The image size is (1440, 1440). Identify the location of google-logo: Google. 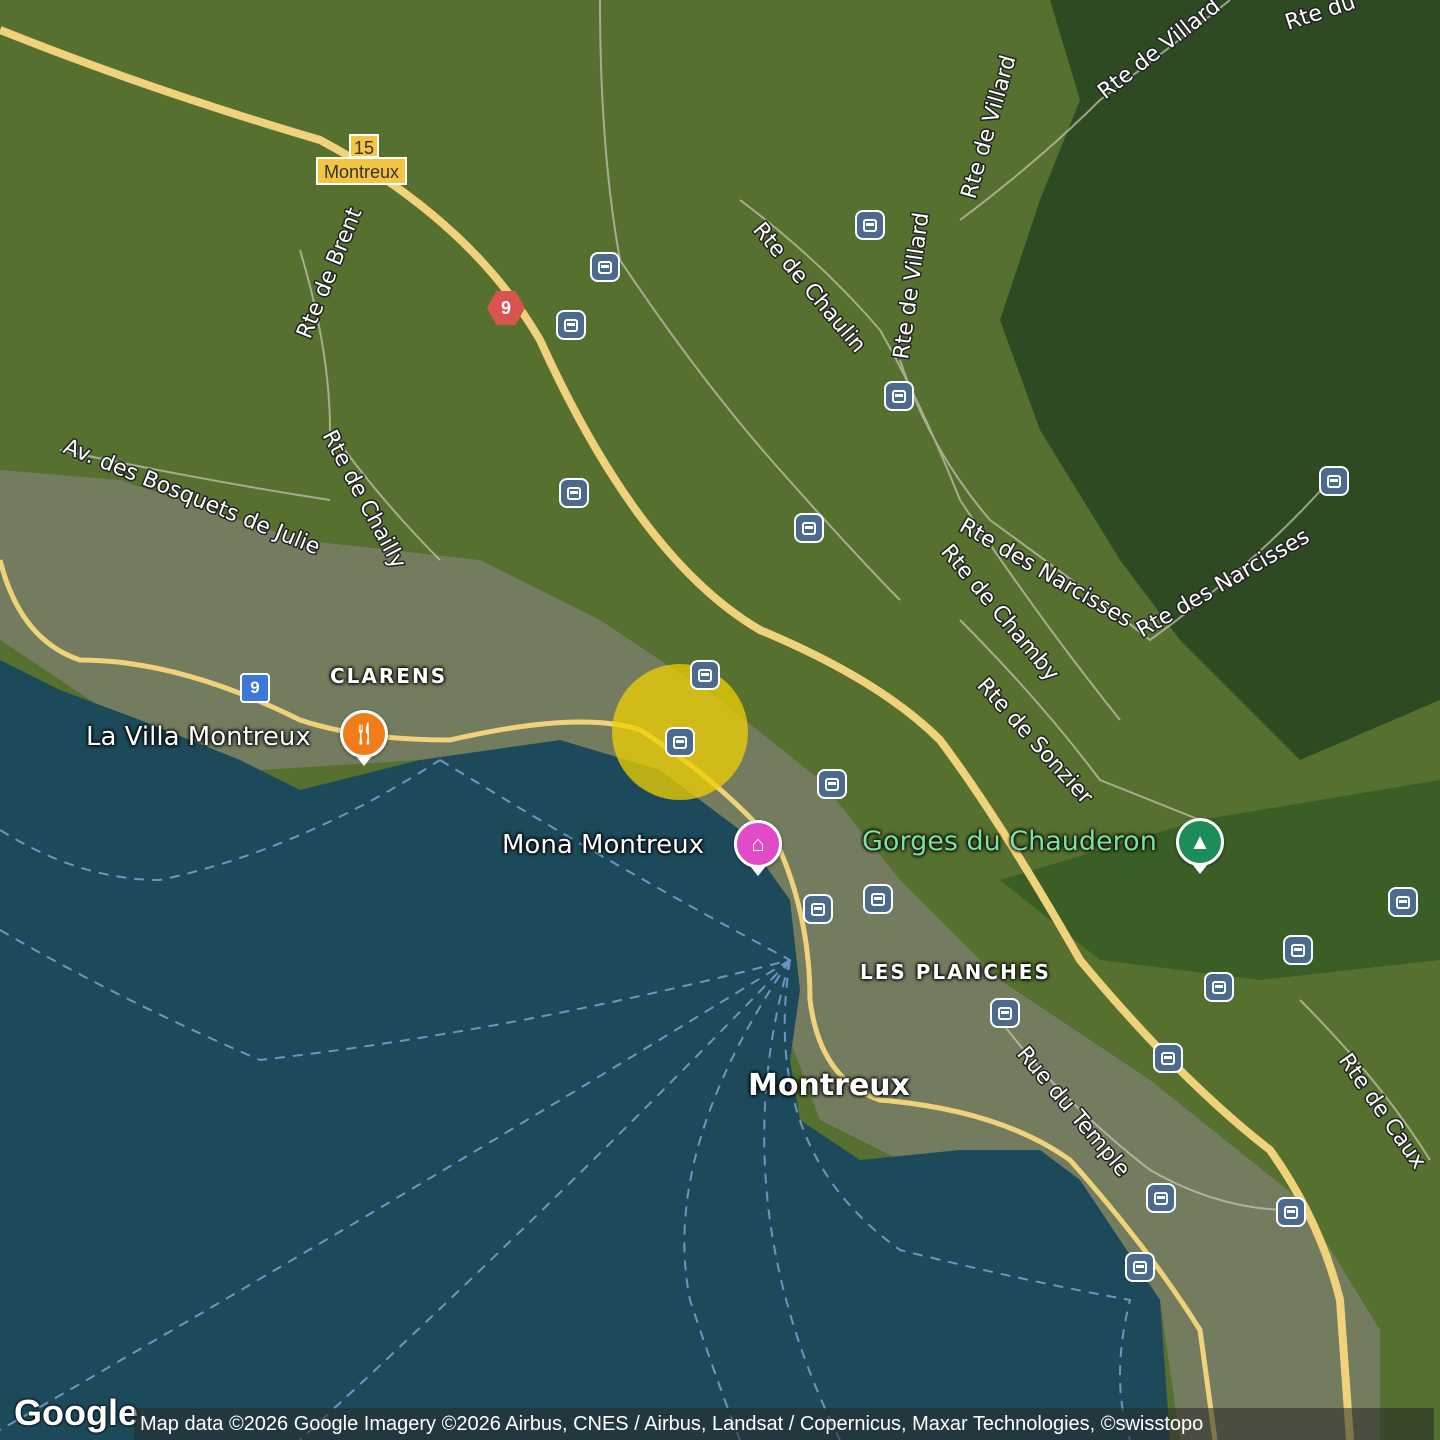
(76, 1412).